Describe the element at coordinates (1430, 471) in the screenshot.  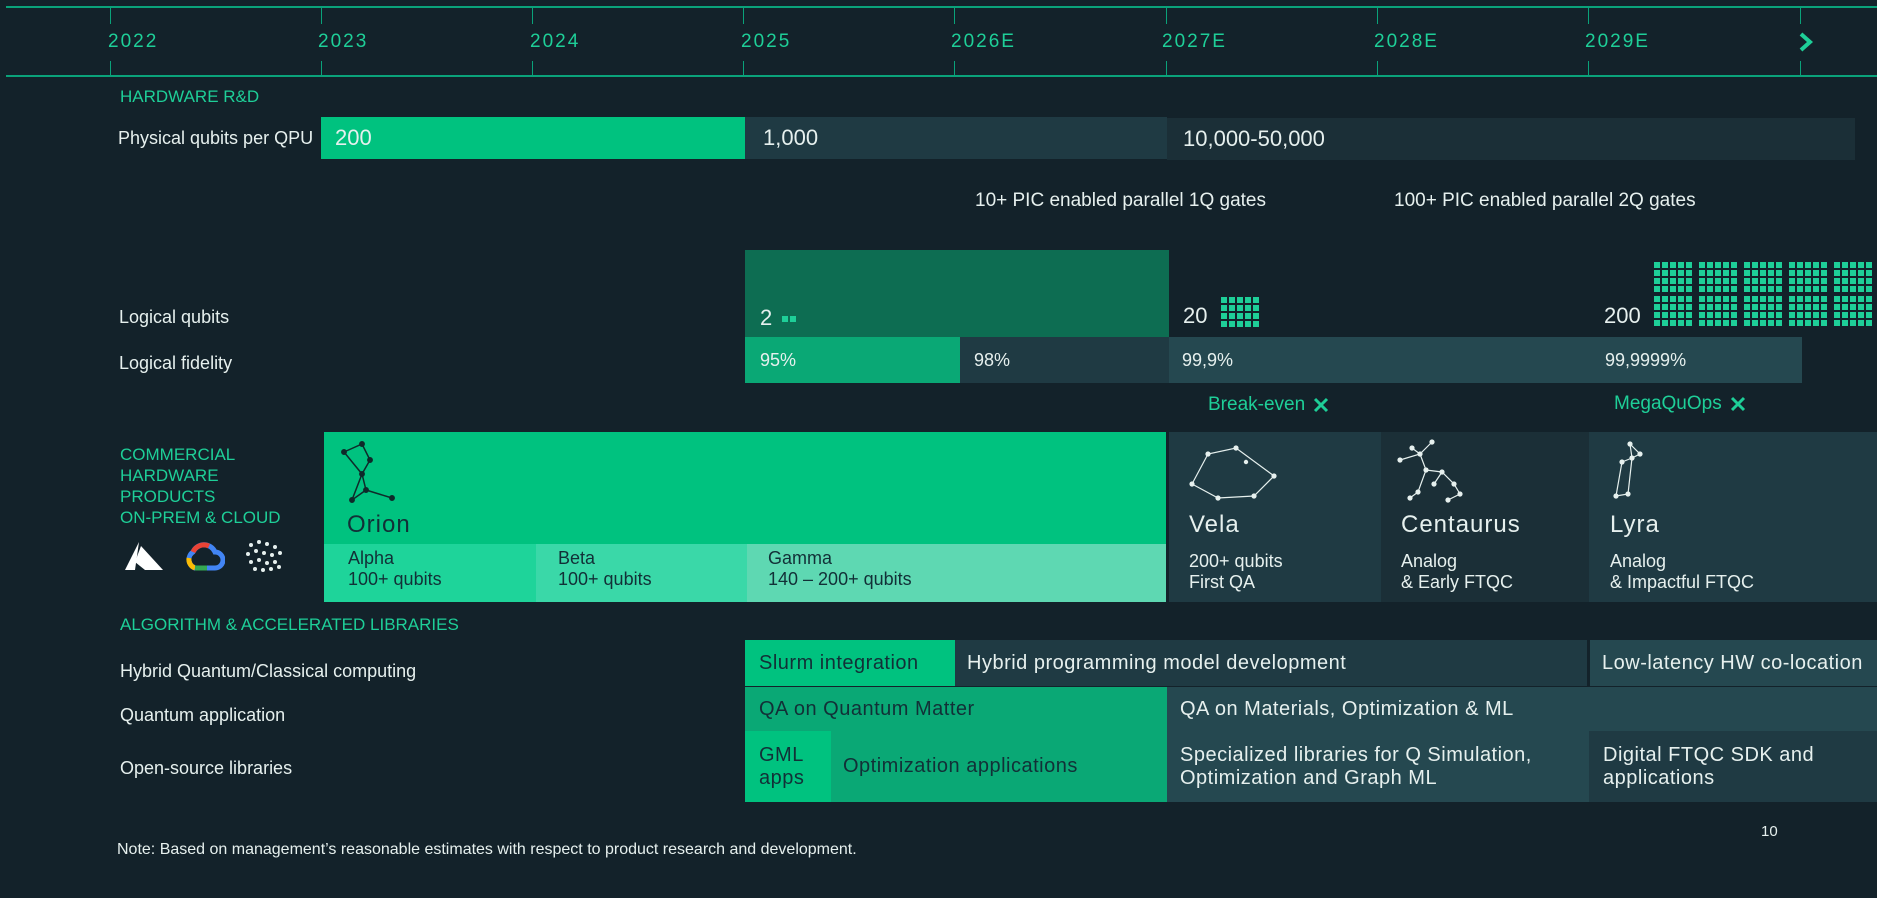
I see `centaurus-constellation-icon` at that location.